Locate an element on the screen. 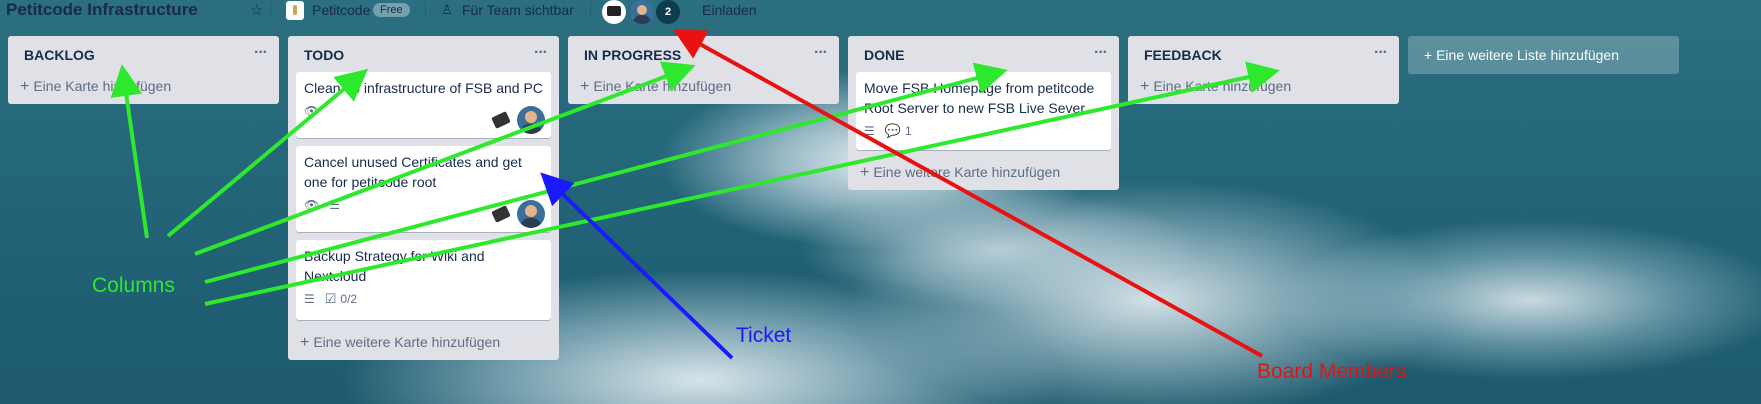  annotation-ticket: Ticket is located at coordinates (764, 335).